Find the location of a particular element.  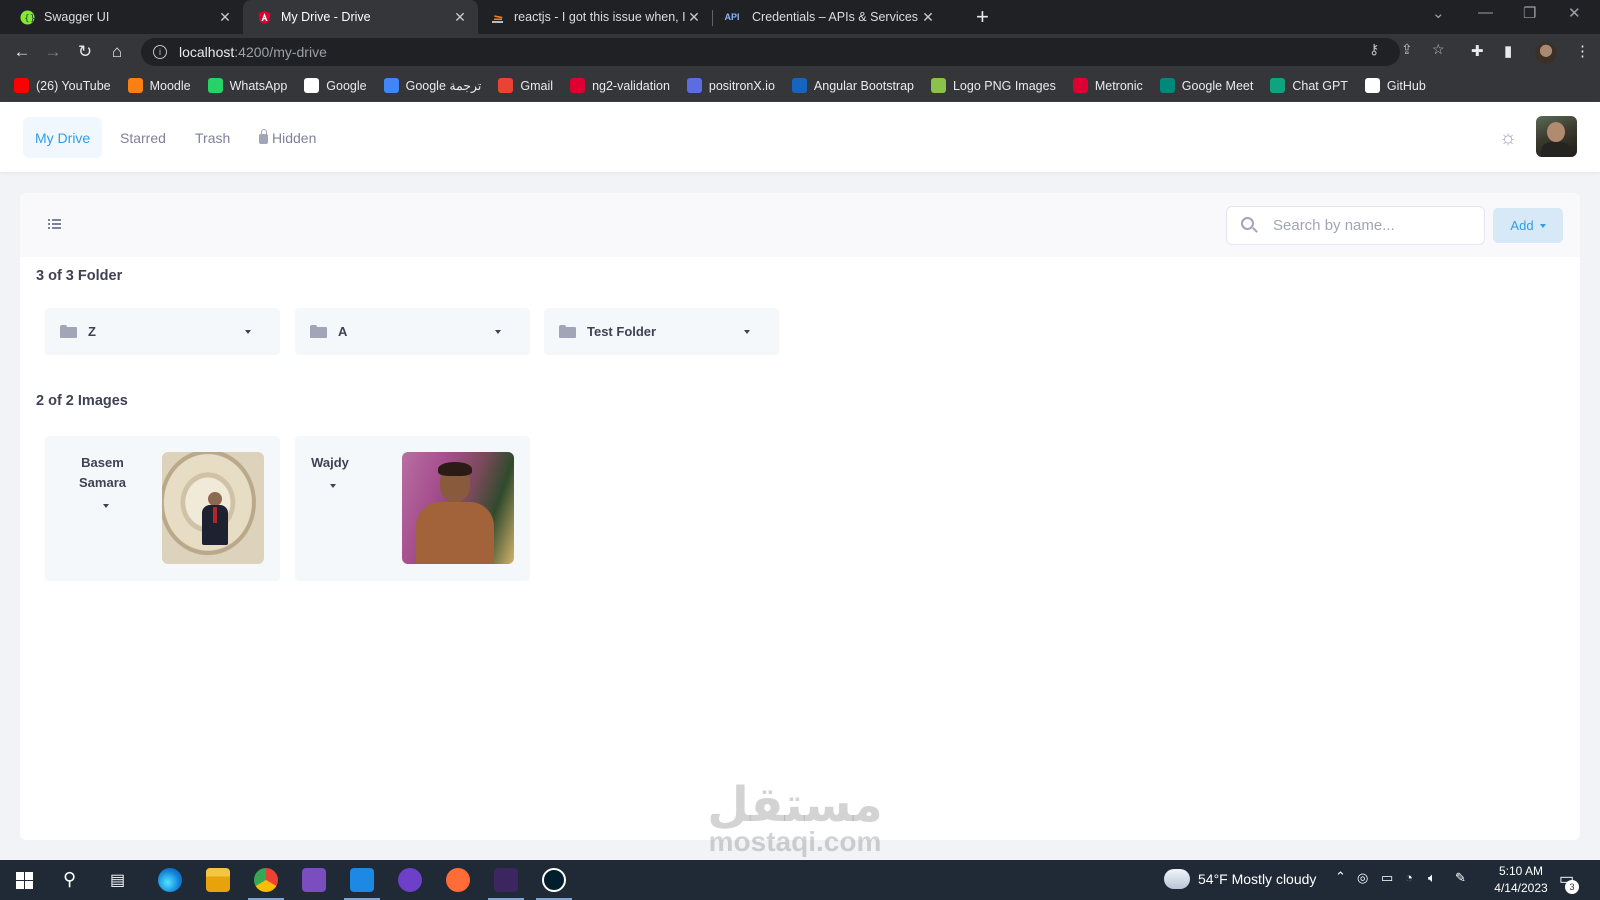

caret-down-icon is located at coordinates (1542, 225).